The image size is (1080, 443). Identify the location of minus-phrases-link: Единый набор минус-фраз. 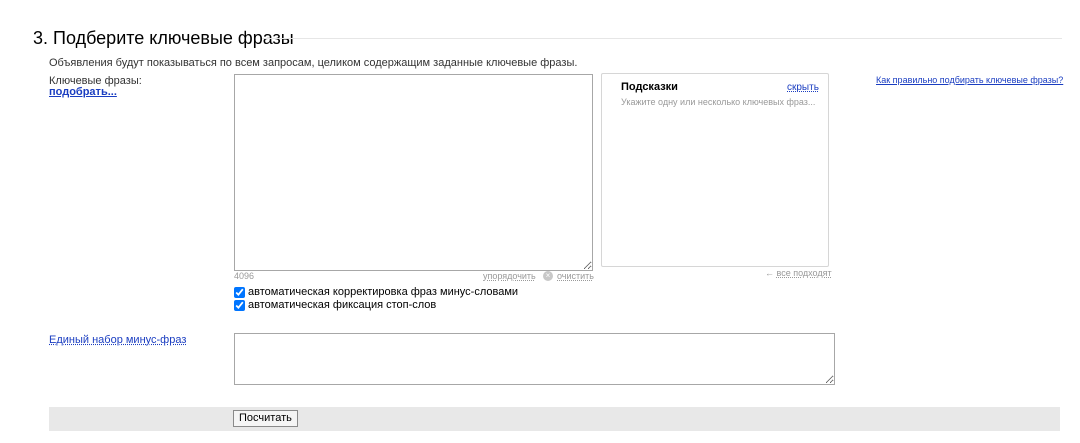
(117, 340).